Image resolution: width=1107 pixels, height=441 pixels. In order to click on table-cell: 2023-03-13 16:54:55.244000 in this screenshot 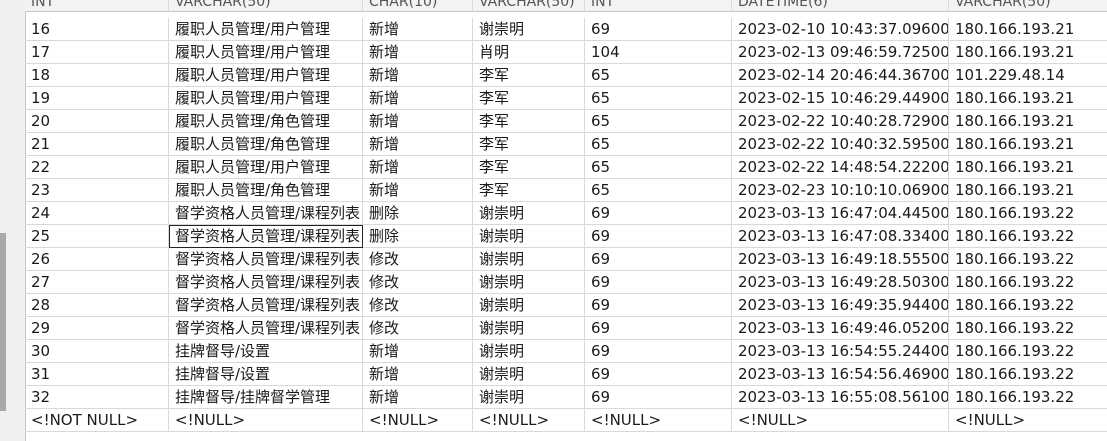, I will do `click(840, 351)`.